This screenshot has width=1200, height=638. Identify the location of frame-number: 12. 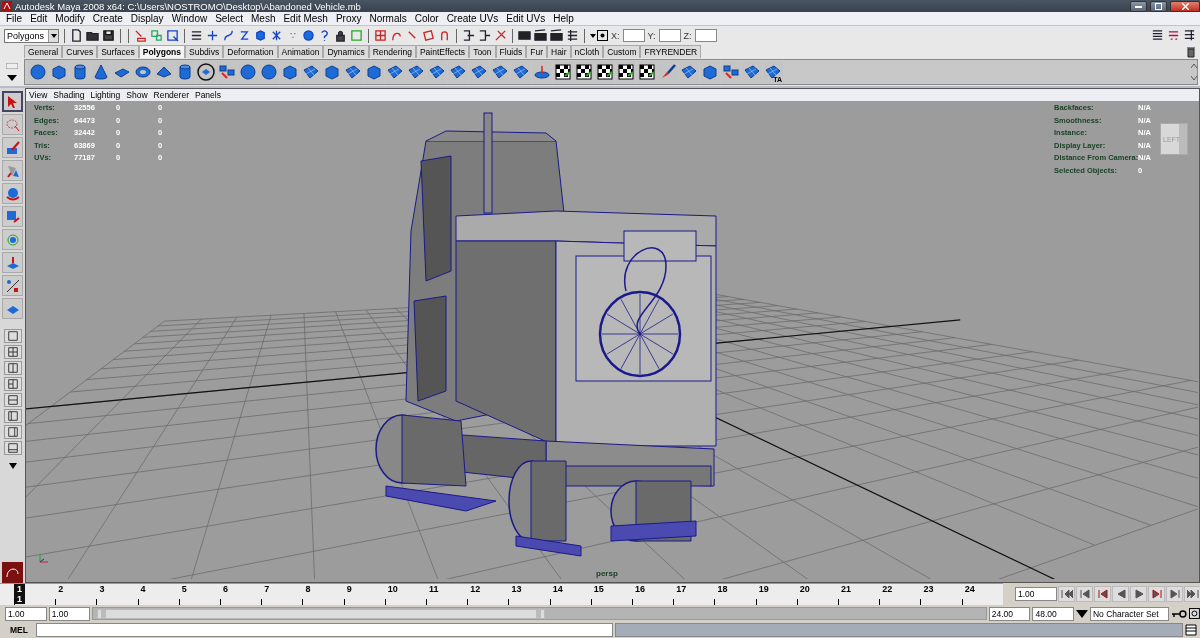
(475, 589).